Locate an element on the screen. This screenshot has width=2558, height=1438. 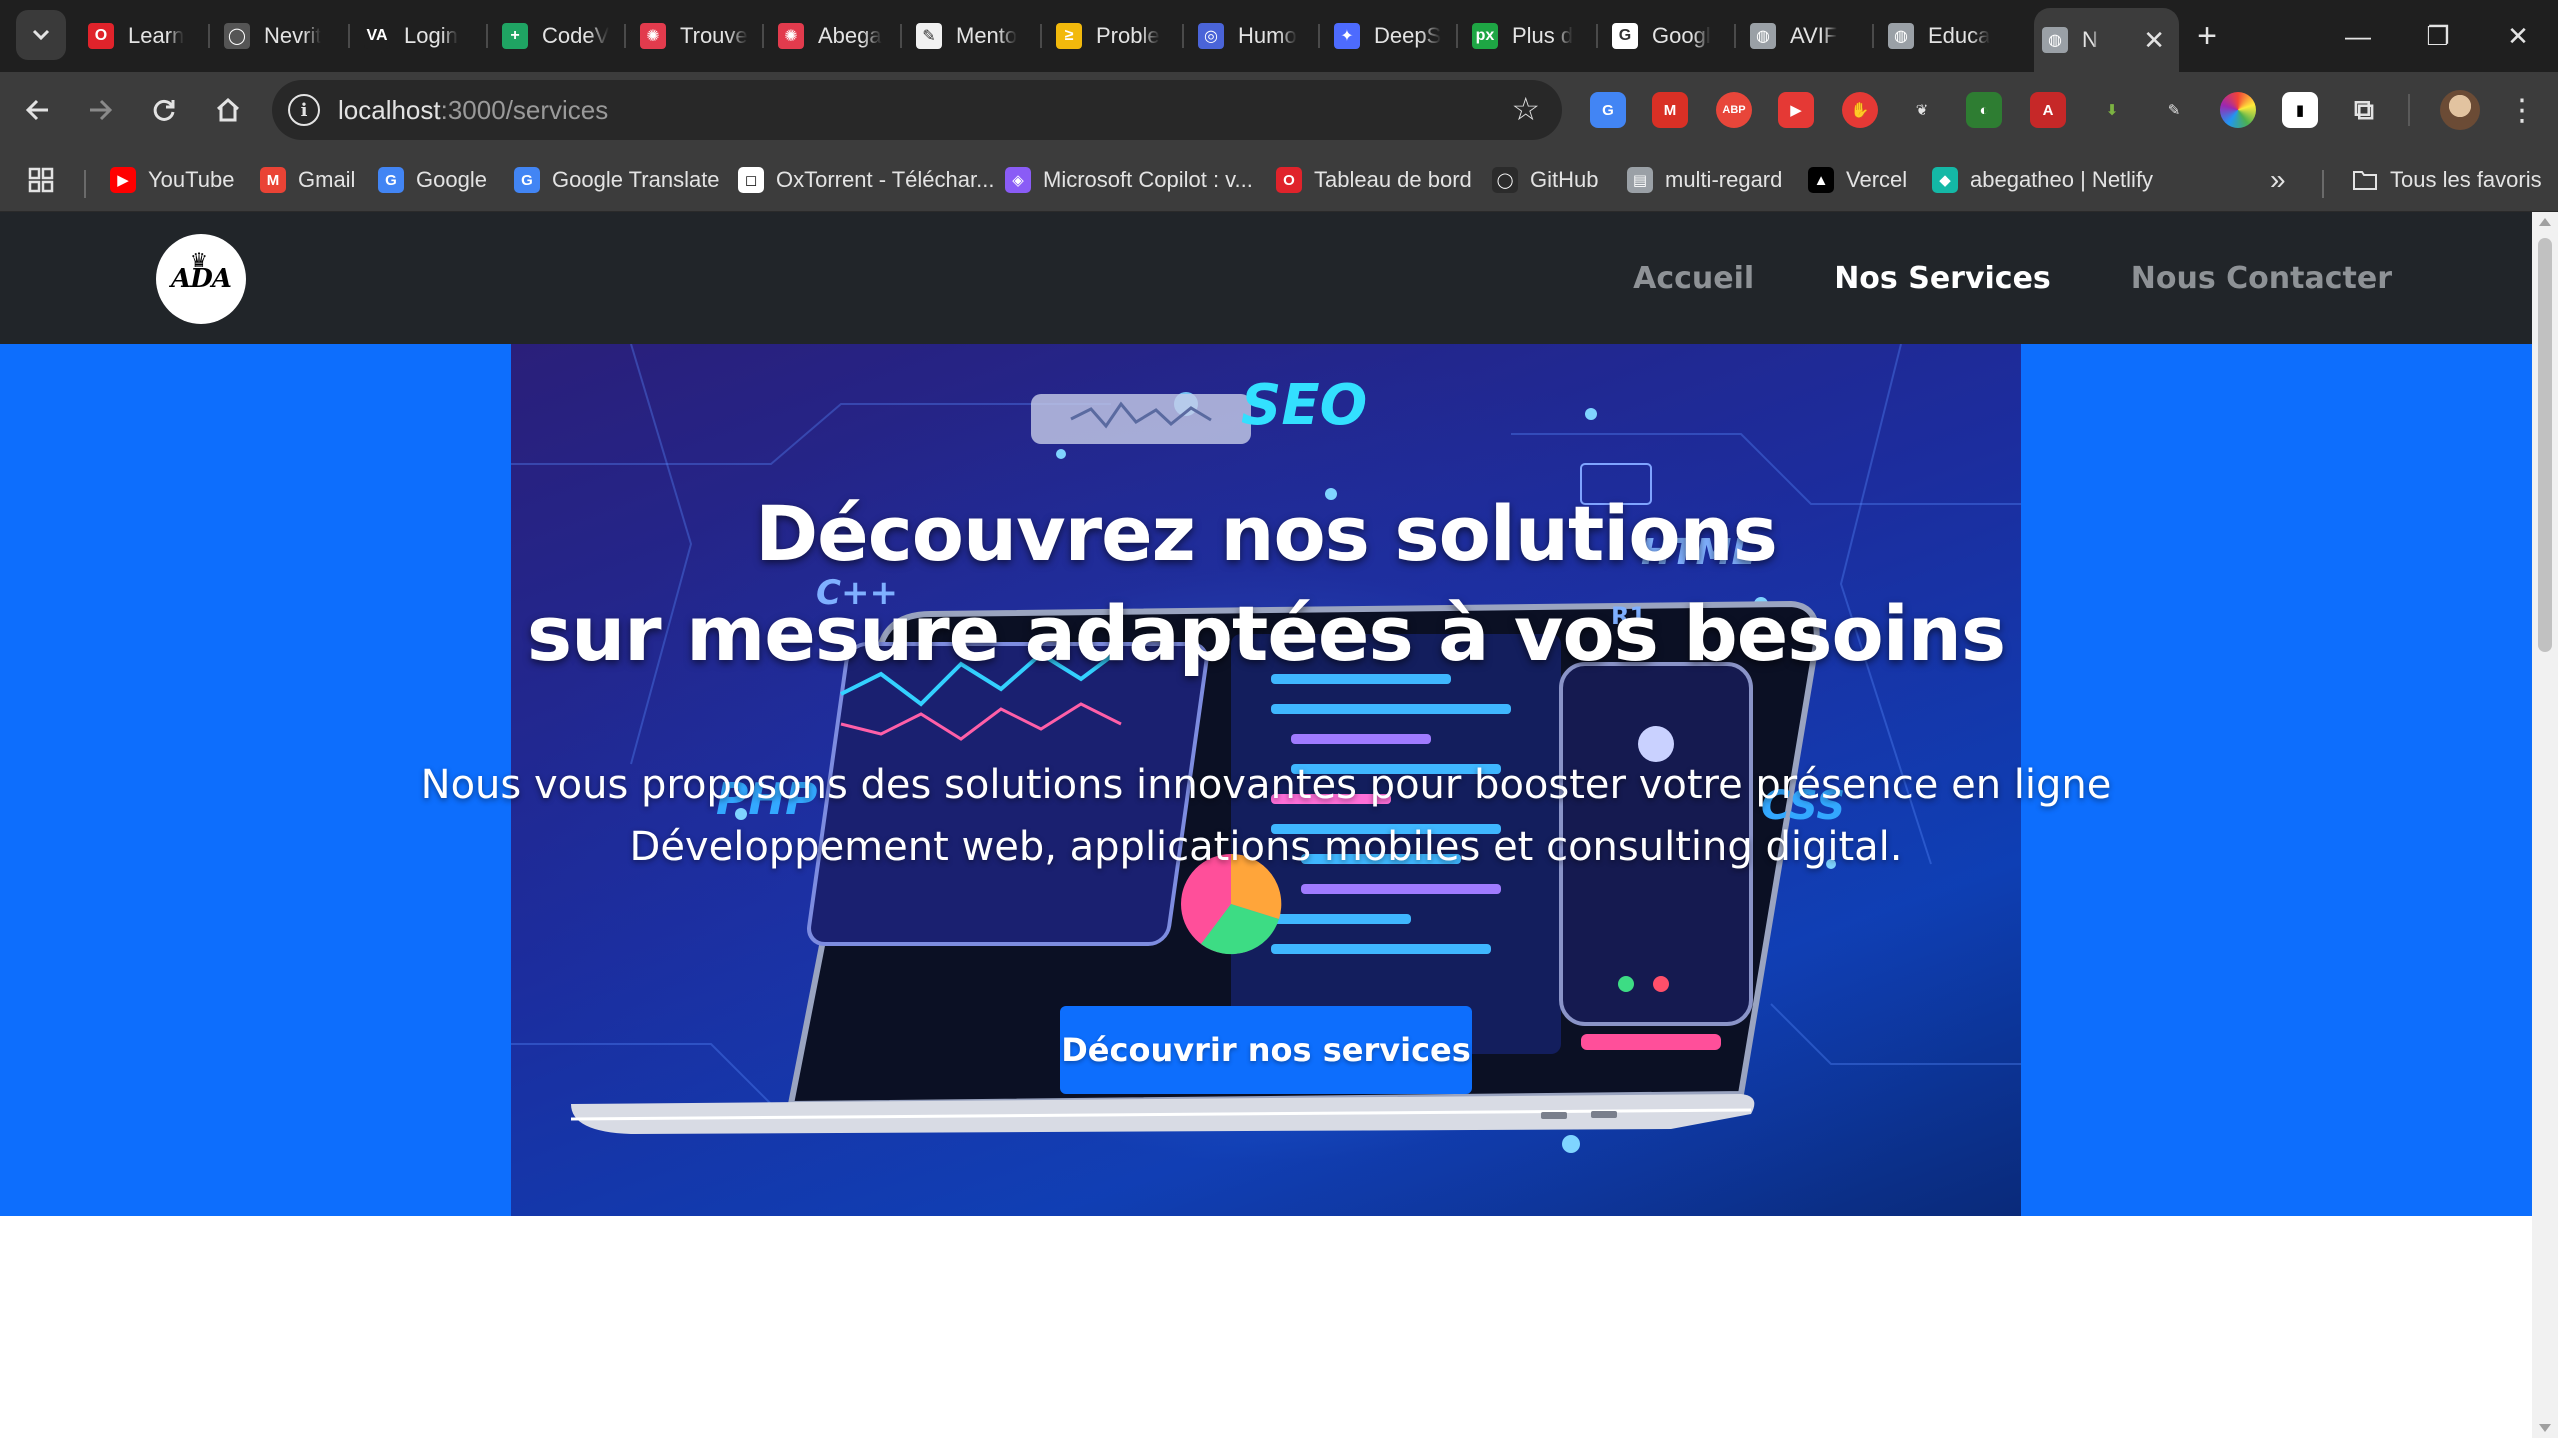
all-bookmarks-button: Tous les favoris is located at coordinates (2447, 180).